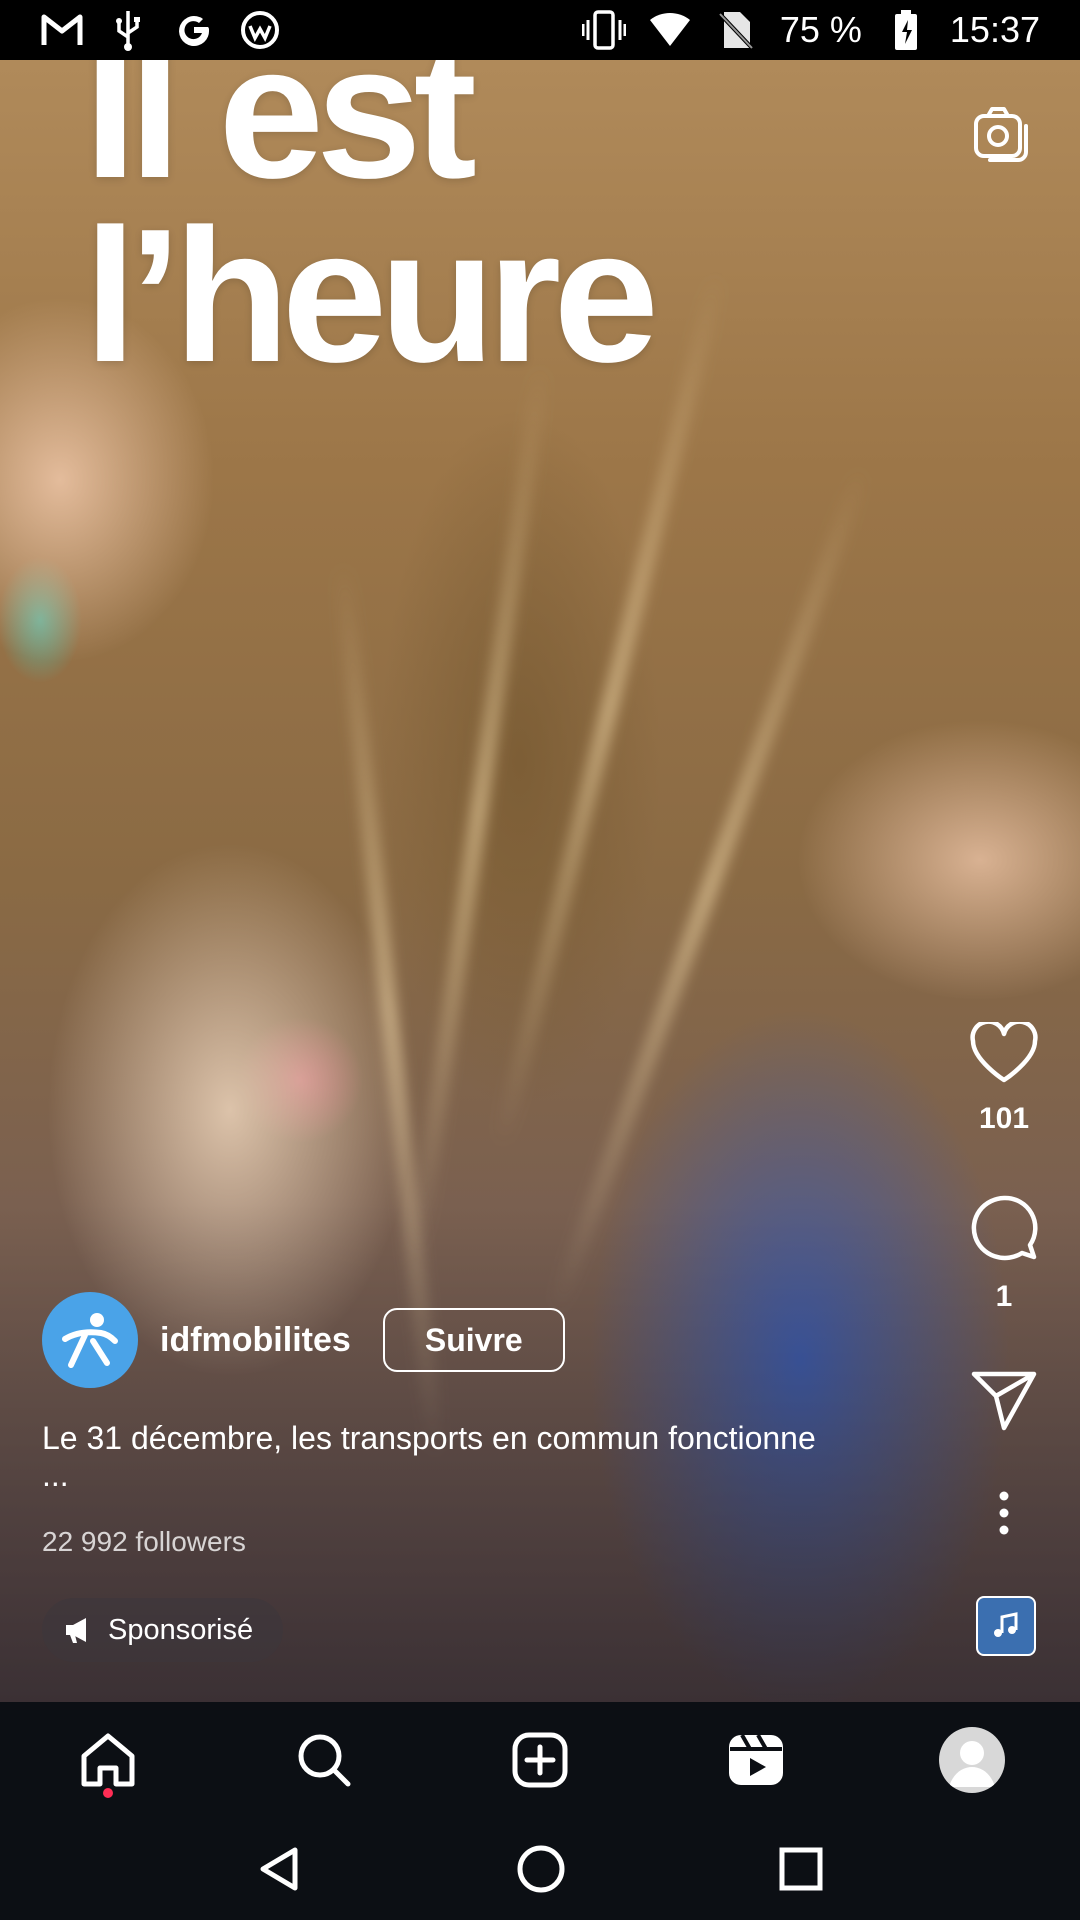 The image size is (1080, 1920). Describe the element at coordinates (473, 1340) in the screenshot. I see `follow-button: Suivre` at that location.